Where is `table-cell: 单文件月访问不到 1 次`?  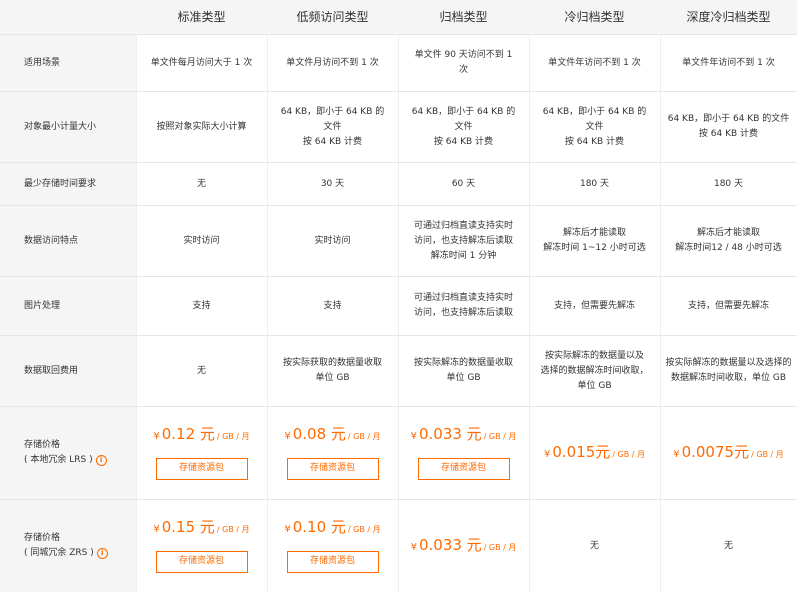 table-cell: 单文件月访问不到 1 次 is located at coordinates (332, 63).